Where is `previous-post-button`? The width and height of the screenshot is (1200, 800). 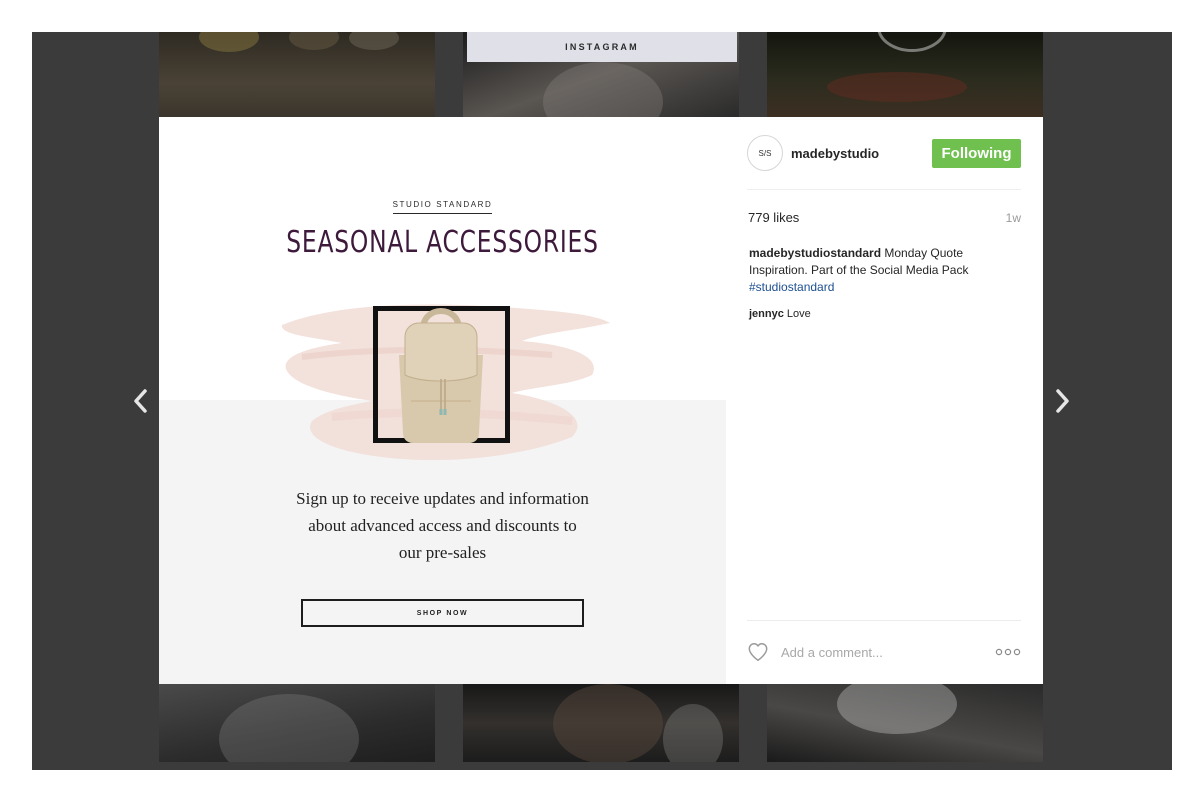
previous-post-button is located at coordinates (141, 401).